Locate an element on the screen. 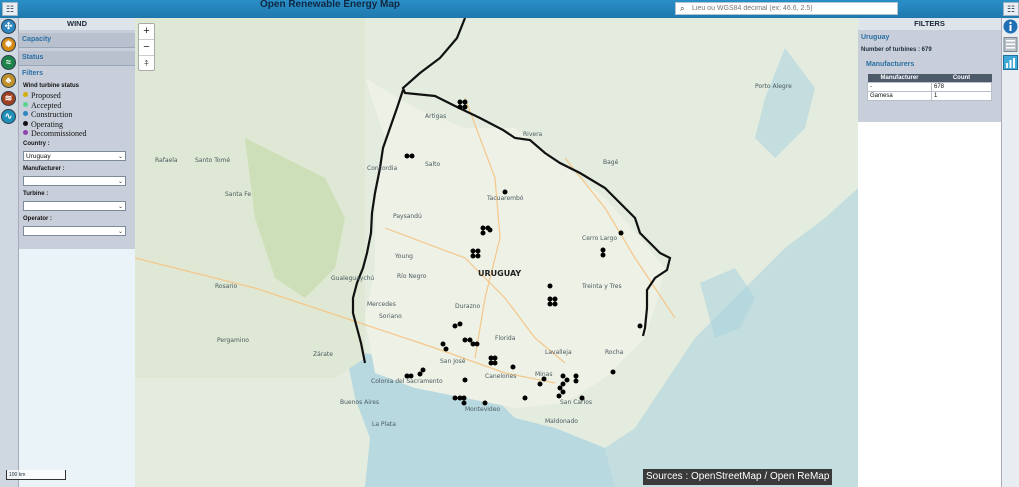 The height and width of the screenshot is (487, 1019). status-operating: Operating is located at coordinates (77, 125).